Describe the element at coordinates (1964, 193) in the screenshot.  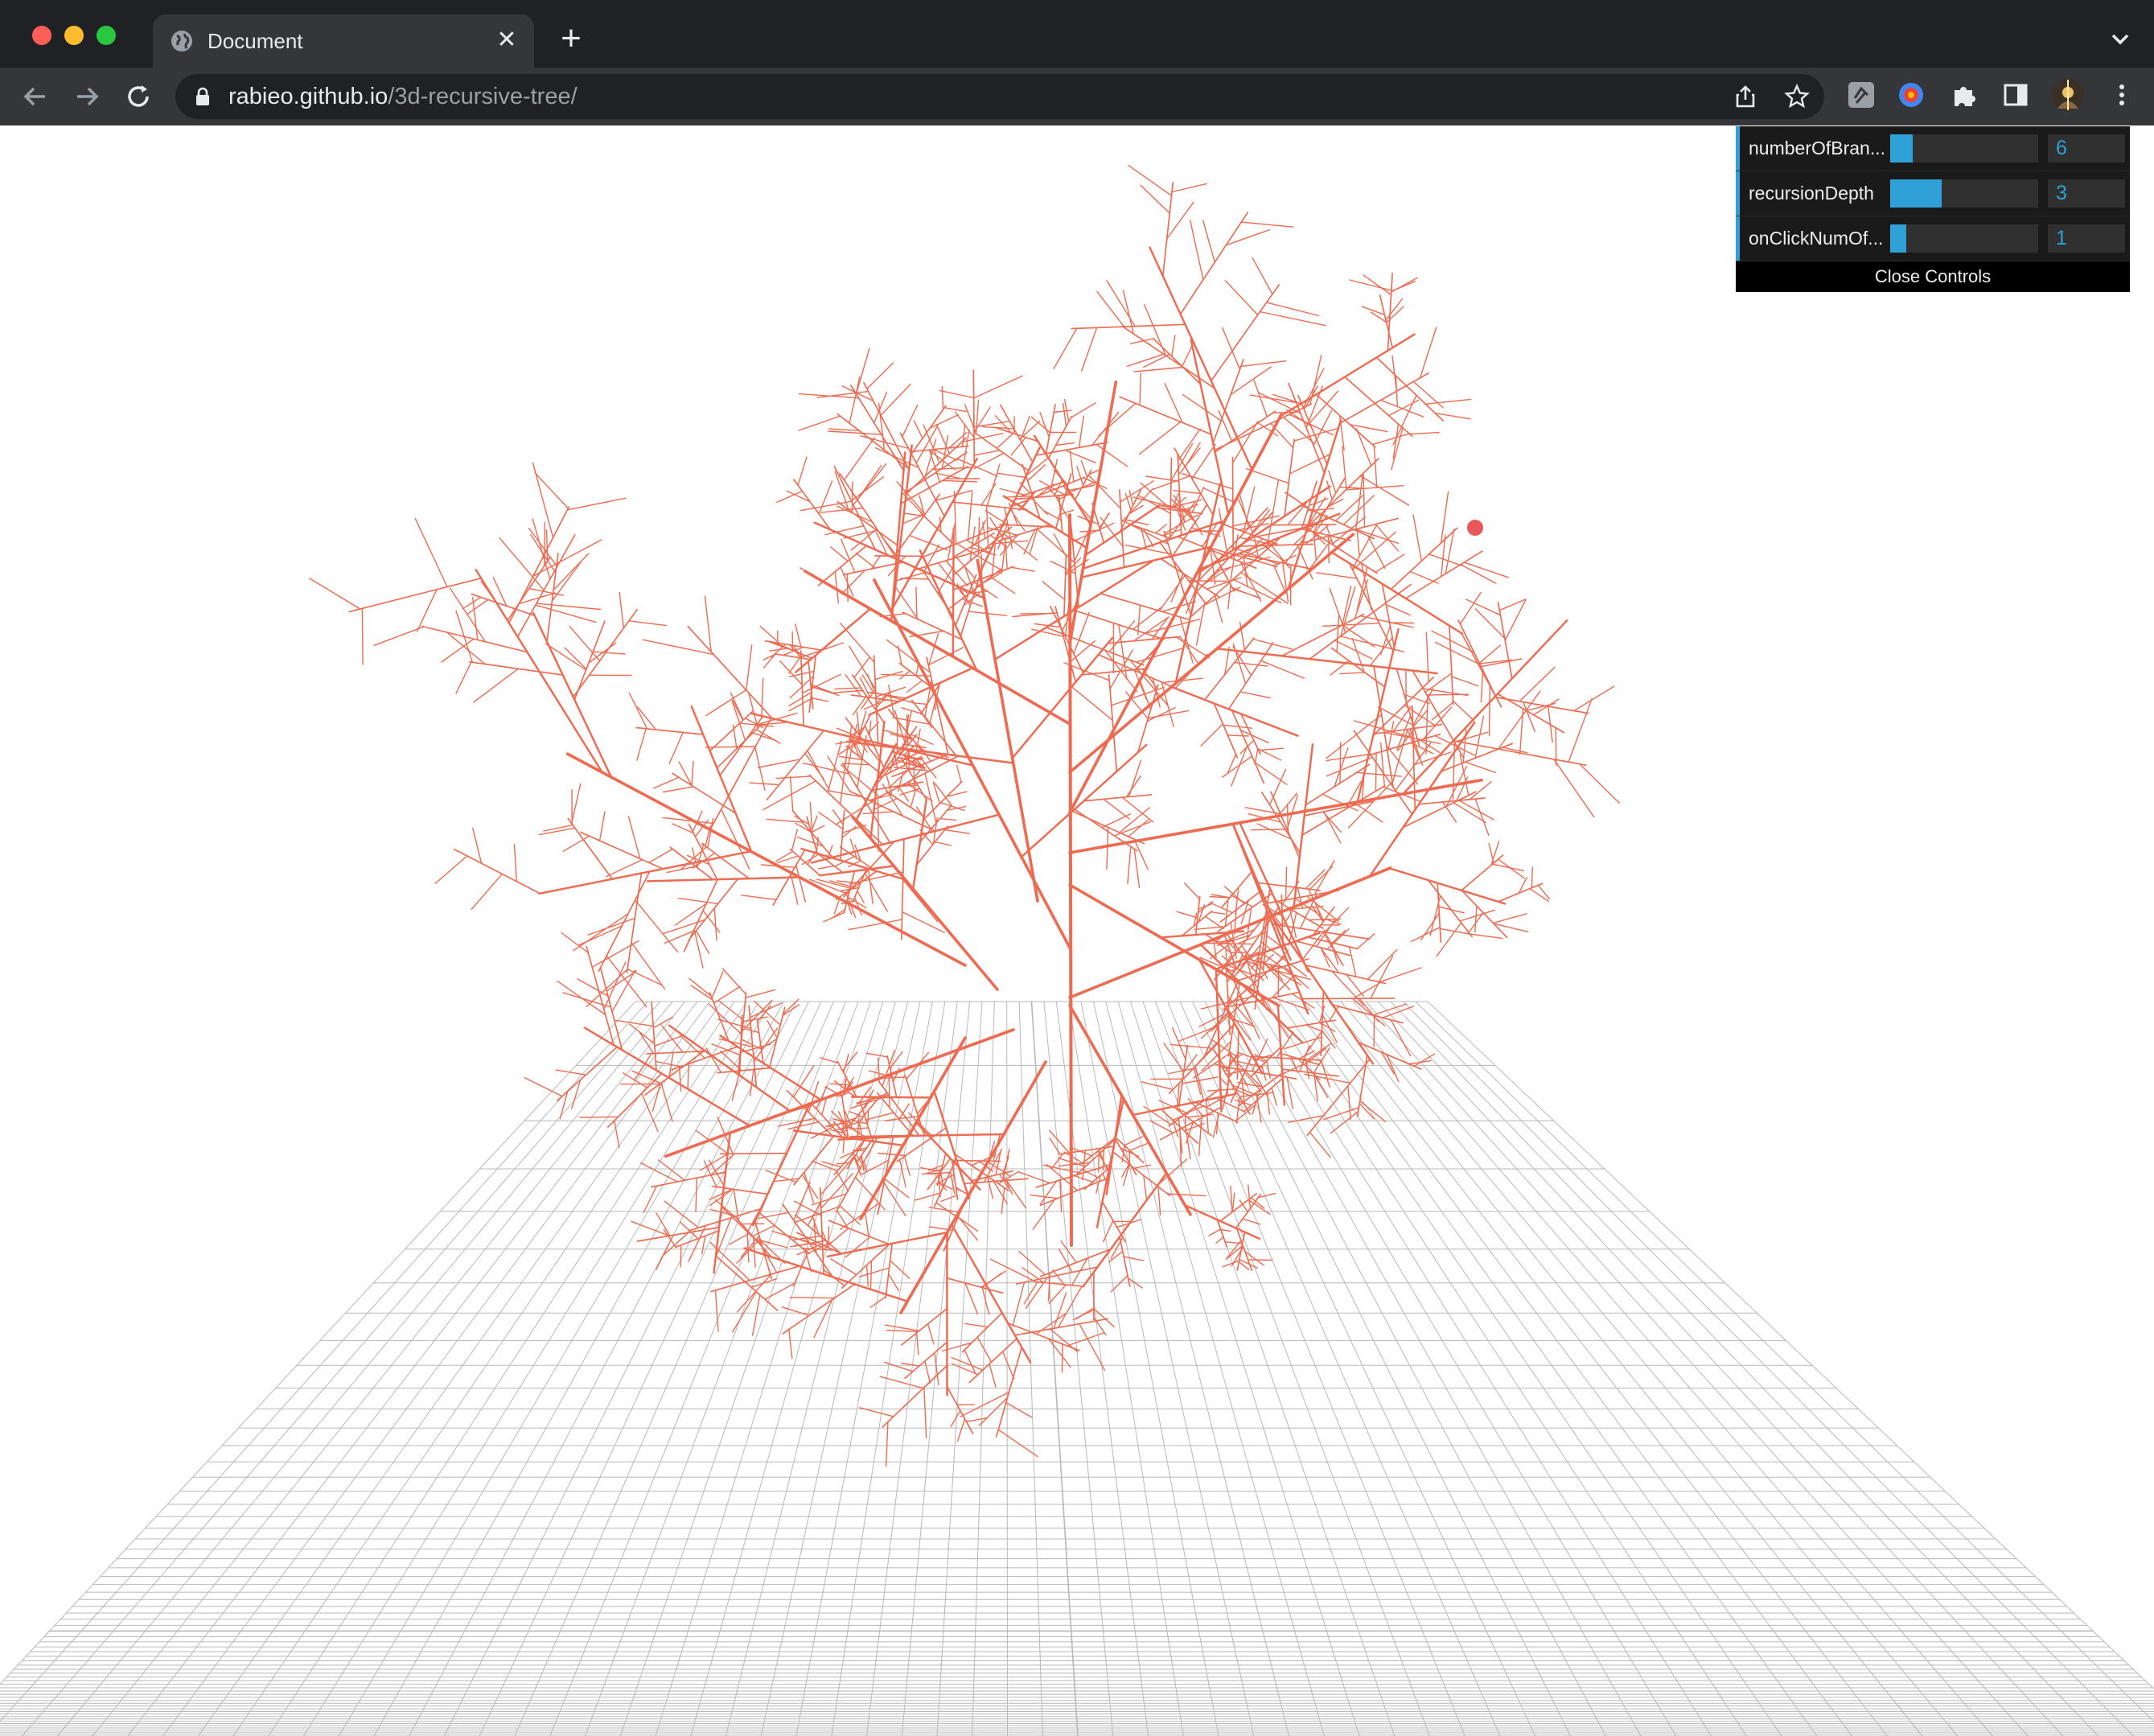
I see `recursion-depth-slider` at that location.